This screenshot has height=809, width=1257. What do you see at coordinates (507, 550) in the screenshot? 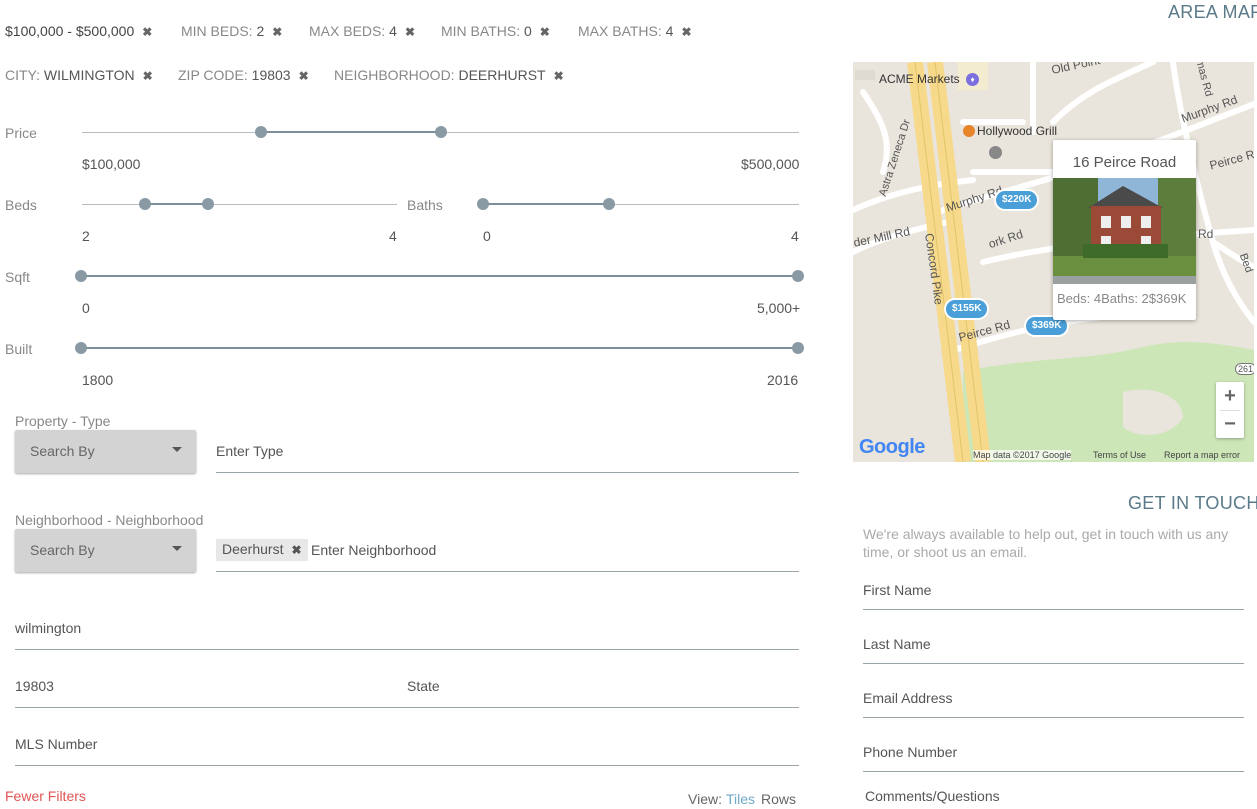
I see `neighborhood-input: Deerhurst ✖ Enter Neighborhood` at bounding box center [507, 550].